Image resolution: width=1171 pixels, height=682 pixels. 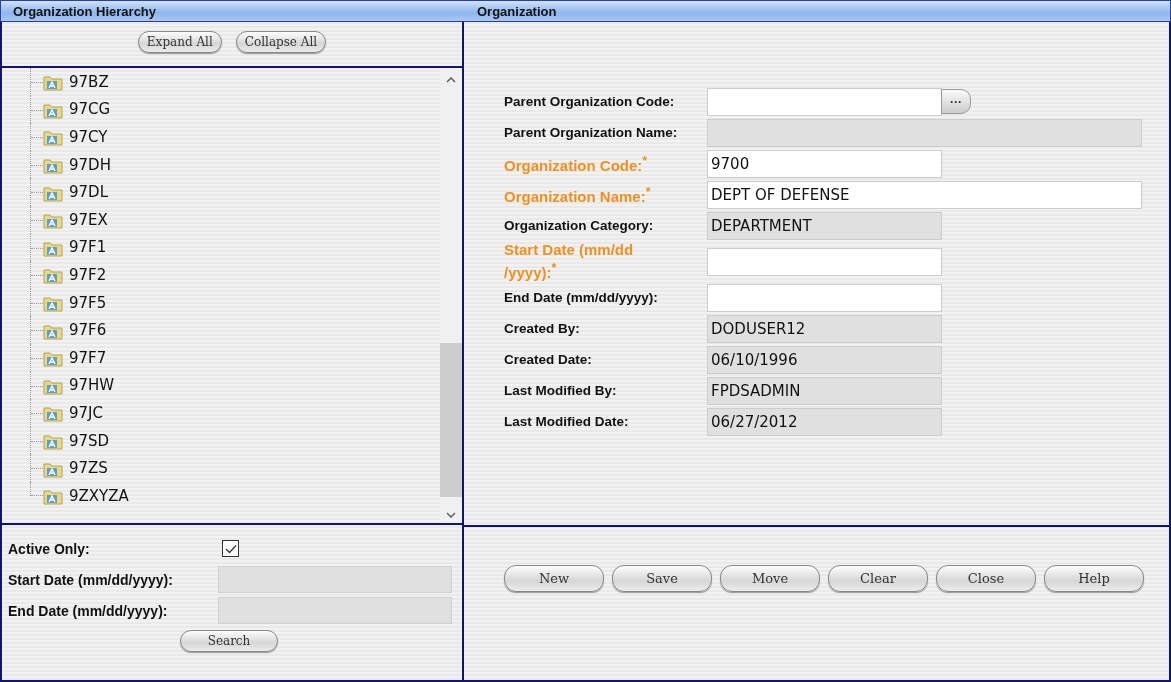 What do you see at coordinates (86, 412) in the screenshot?
I see `tree-item: 97JC` at bounding box center [86, 412].